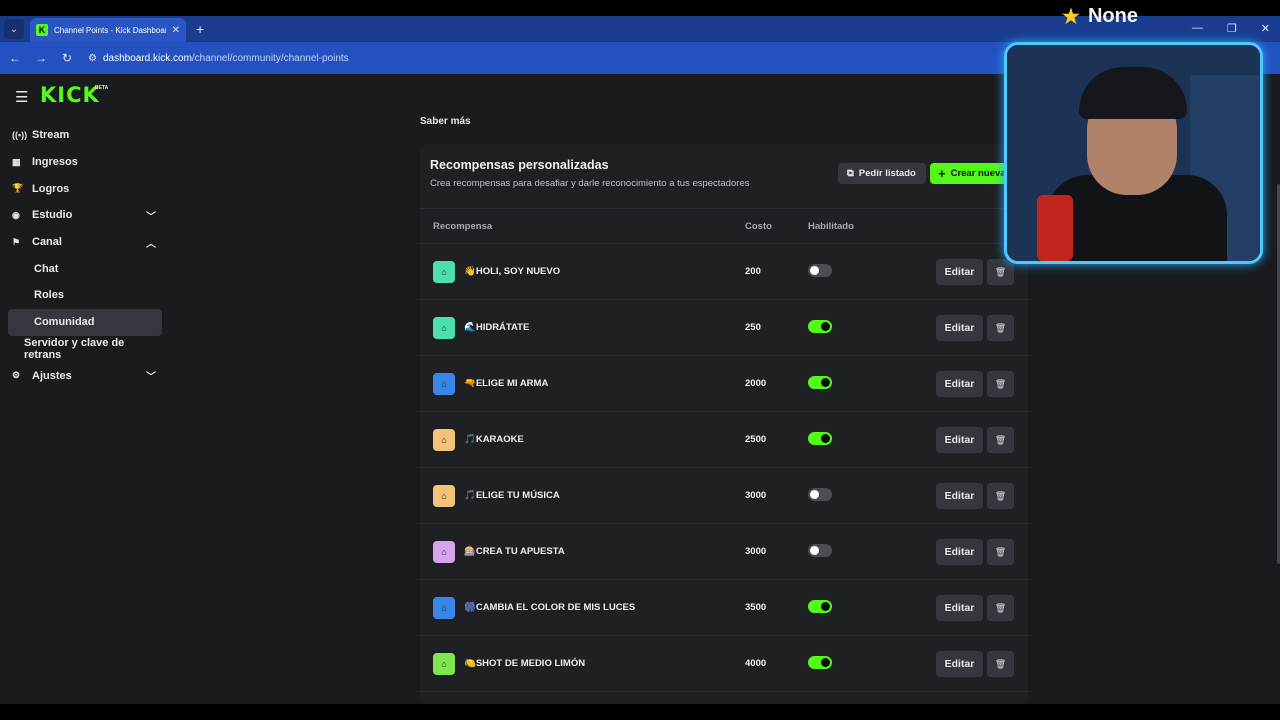 The width and height of the screenshot is (1280, 720). What do you see at coordinates (51, 188) in the screenshot?
I see `sidebar-item-label: Logros` at bounding box center [51, 188].